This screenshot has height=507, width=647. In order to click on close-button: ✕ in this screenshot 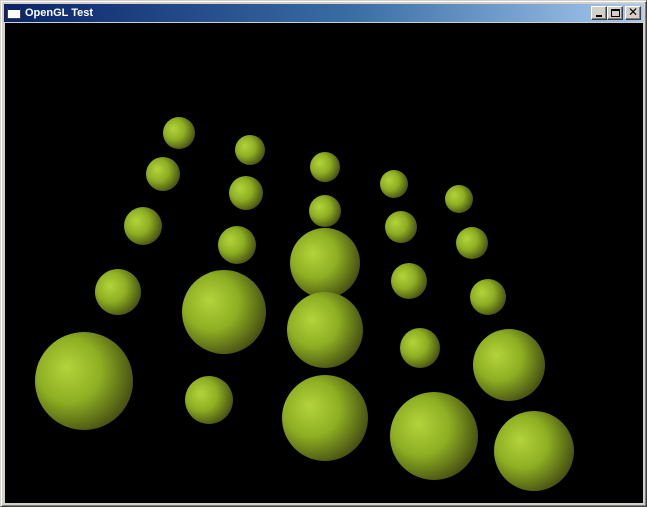, I will do `click(633, 13)`.